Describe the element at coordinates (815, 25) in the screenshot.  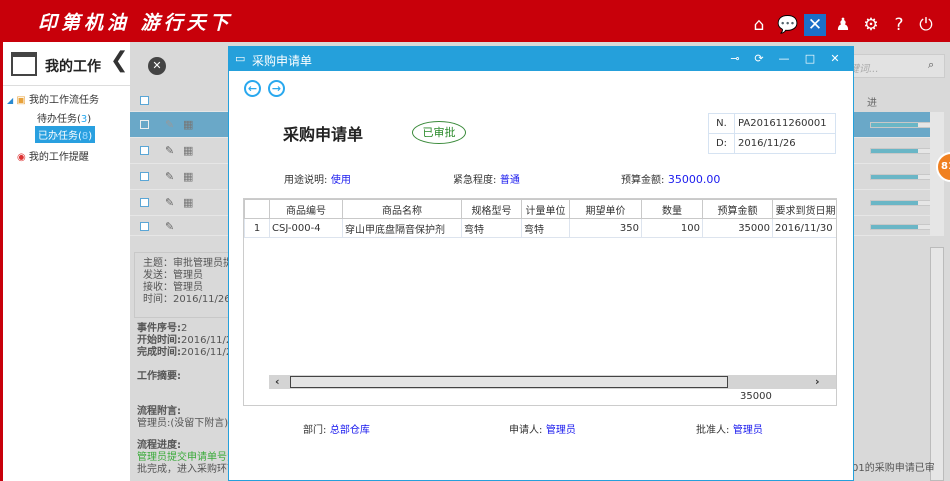
I see `tools-icon: ✕` at that location.